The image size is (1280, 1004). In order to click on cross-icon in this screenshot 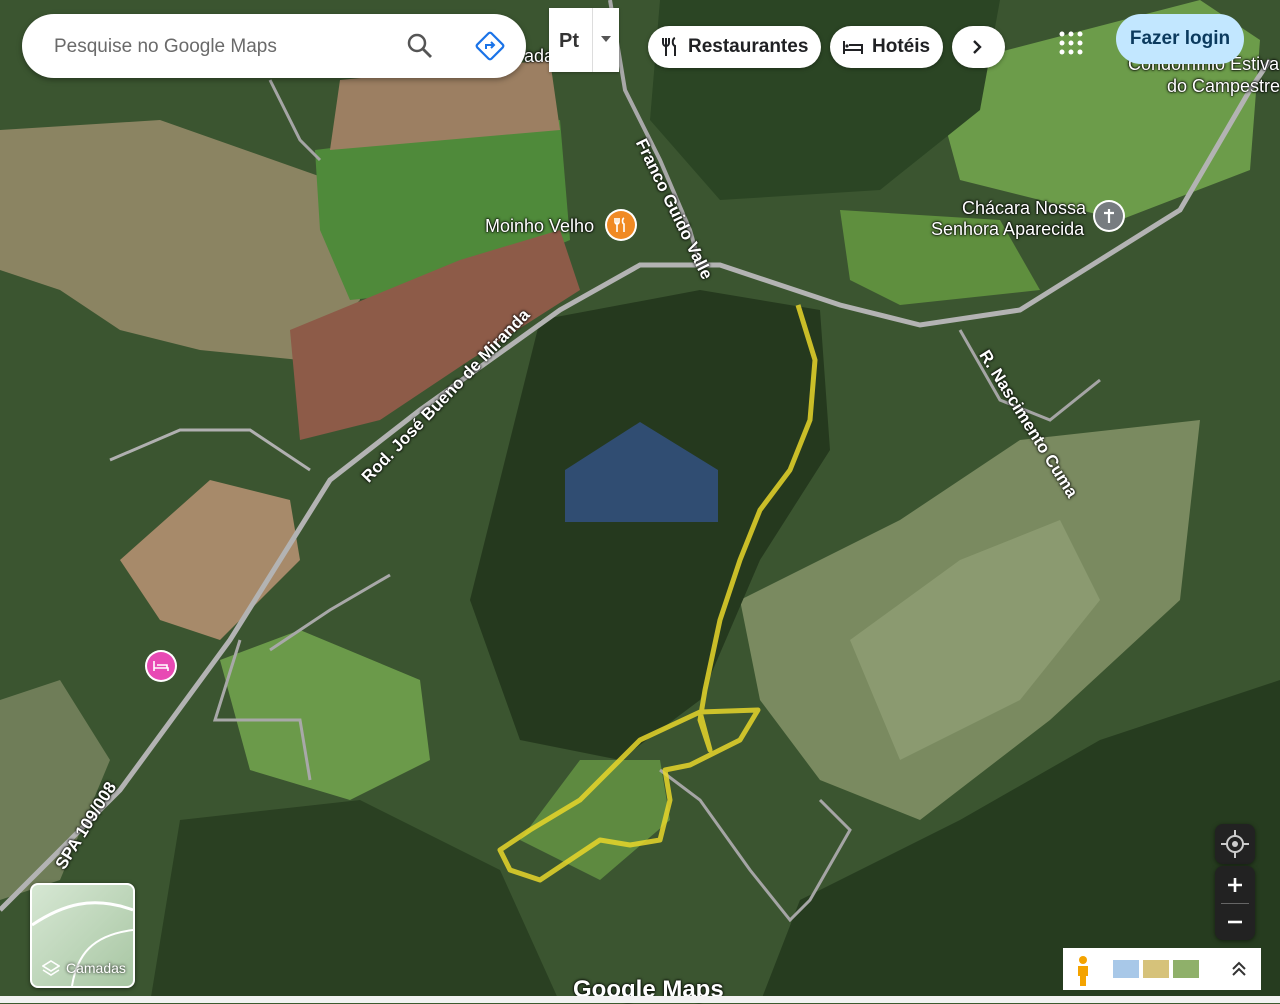, I will do `click(1109, 216)`.